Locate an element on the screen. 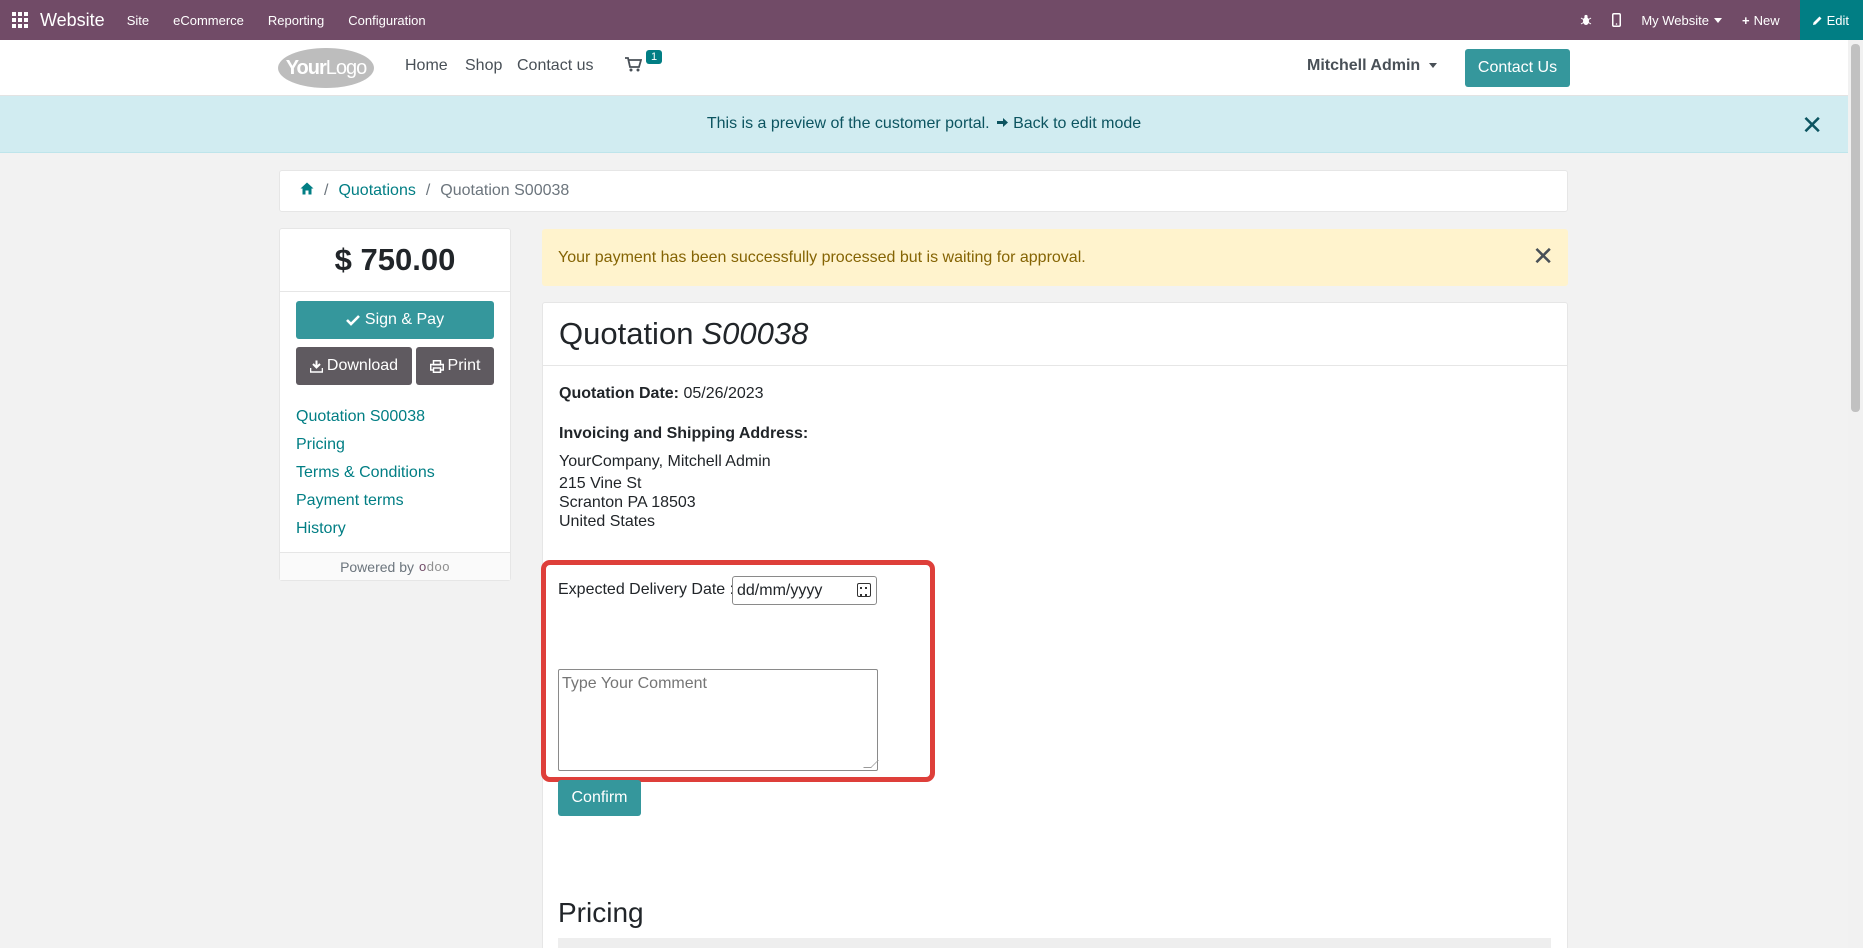 This screenshot has width=1863, height=948. breadcrumb-quotations: Quotations is located at coordinates (376, 191).